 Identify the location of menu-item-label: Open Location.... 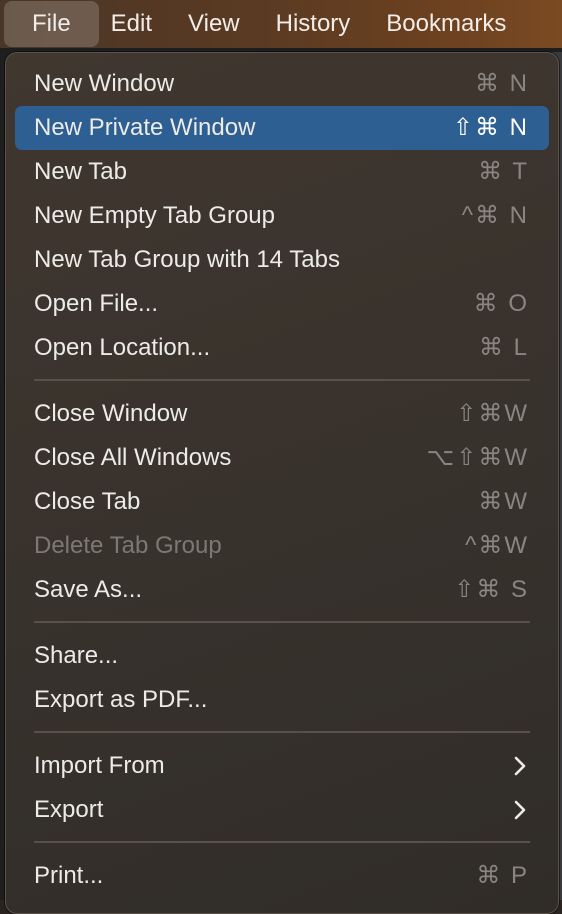
(122, 347).